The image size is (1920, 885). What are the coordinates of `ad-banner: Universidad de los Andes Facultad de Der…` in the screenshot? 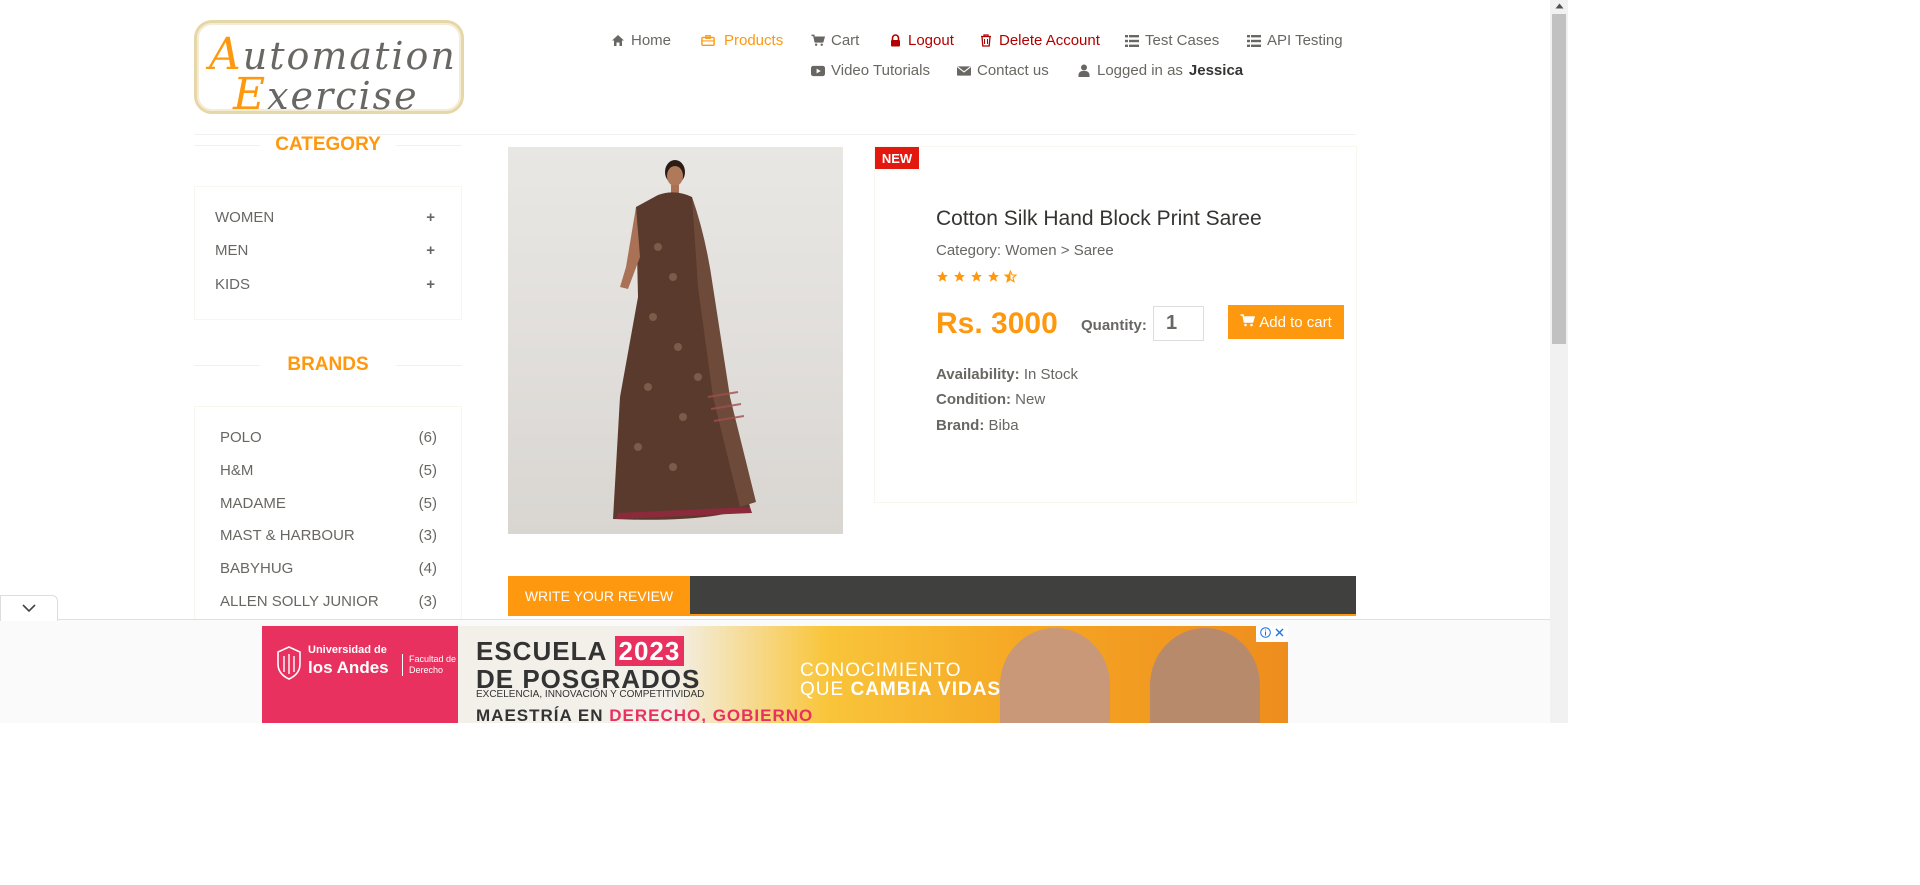 It's located at (775, 674).